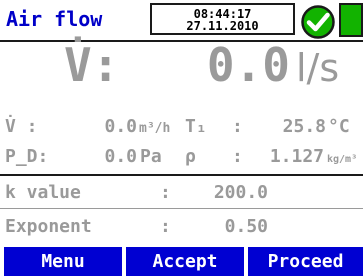  I want to click on k-value: 200.0, so click(234, 193).